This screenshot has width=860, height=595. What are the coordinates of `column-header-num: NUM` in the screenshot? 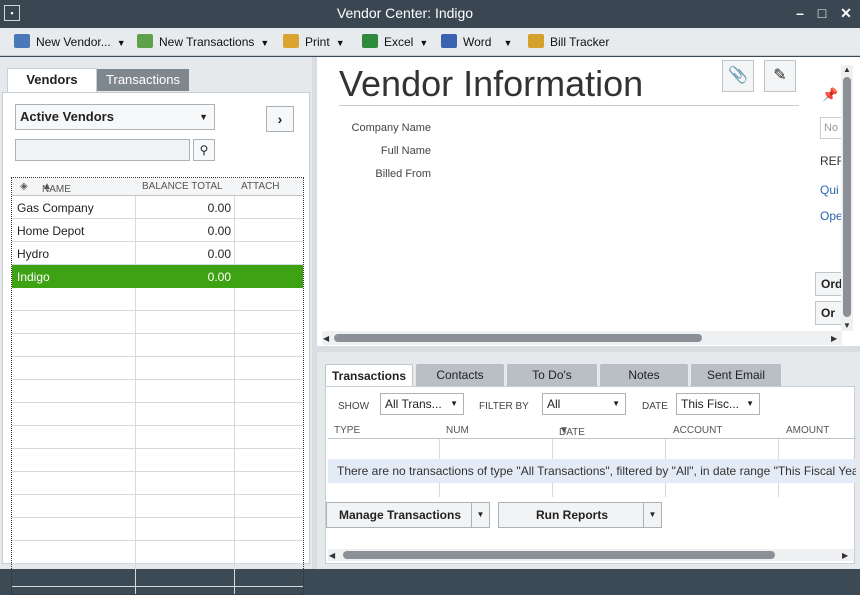 It's located at (457, 430).